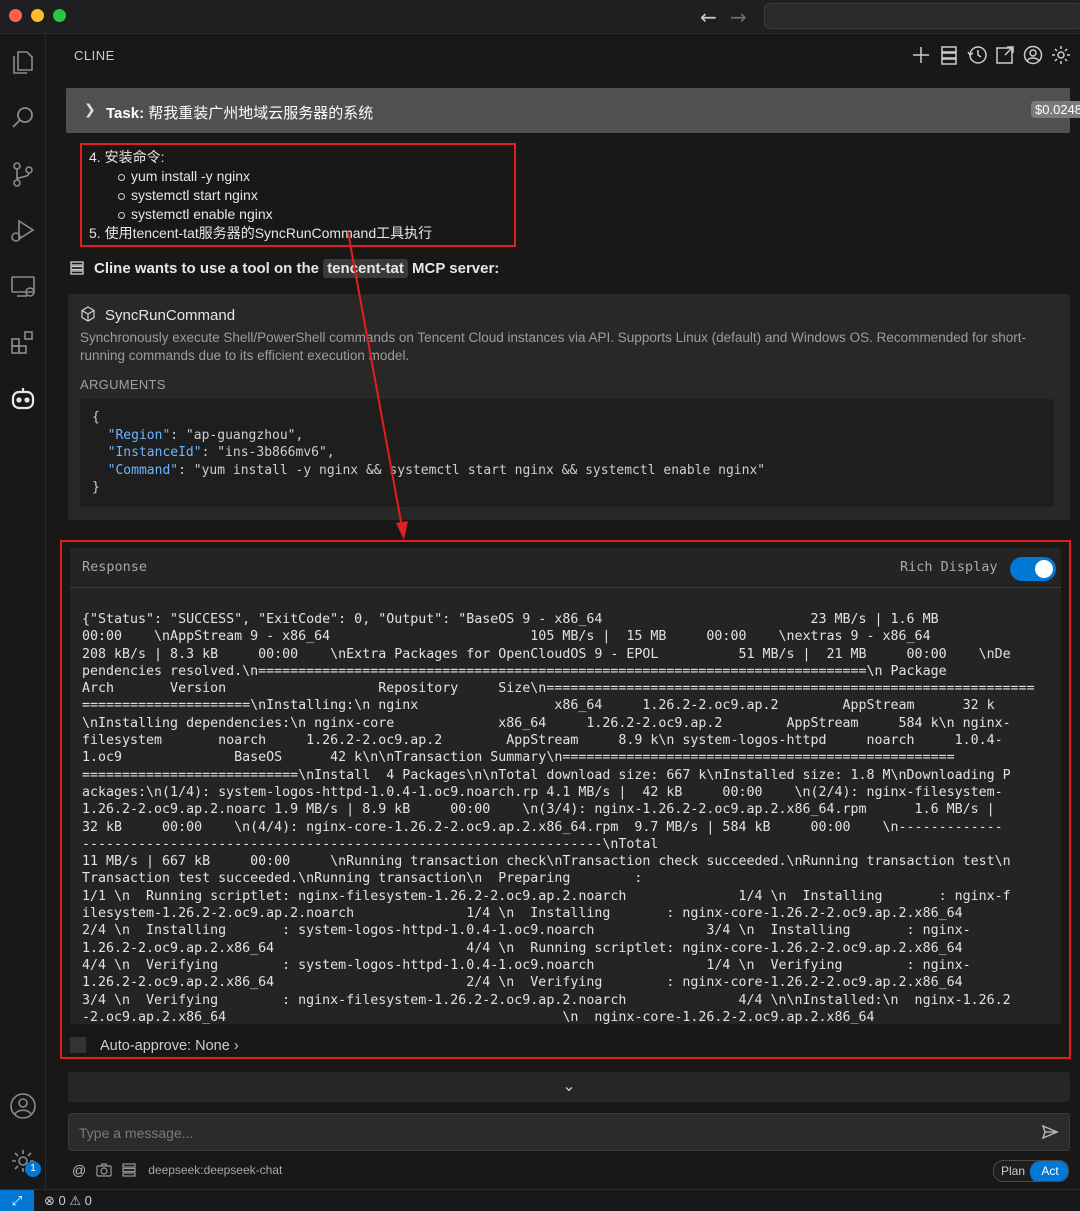  I want to click on gear-icon, so click(1061, 55).